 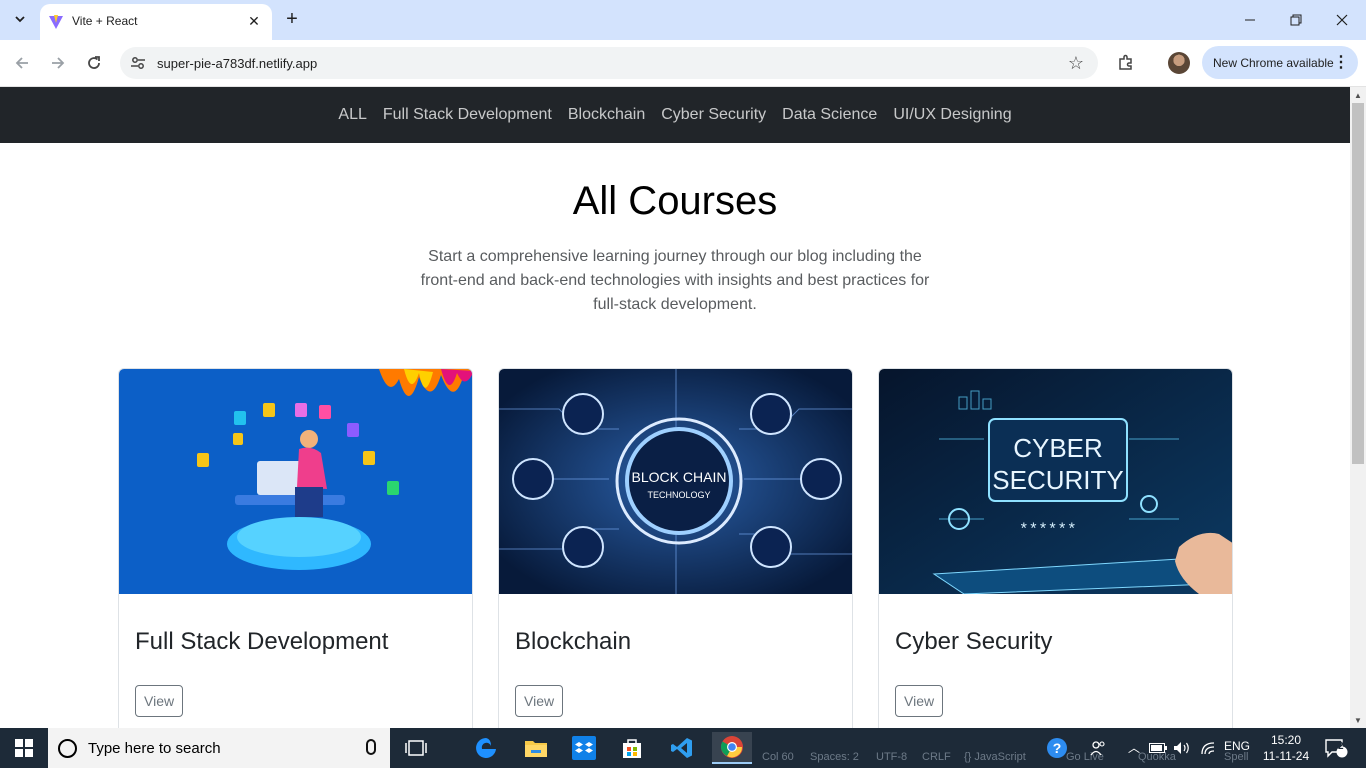 What do you see at coordinates (892, 757) in the screenshot?
I see `vscode-status-ghost: UTF-8` at bounding box center [892, 757].